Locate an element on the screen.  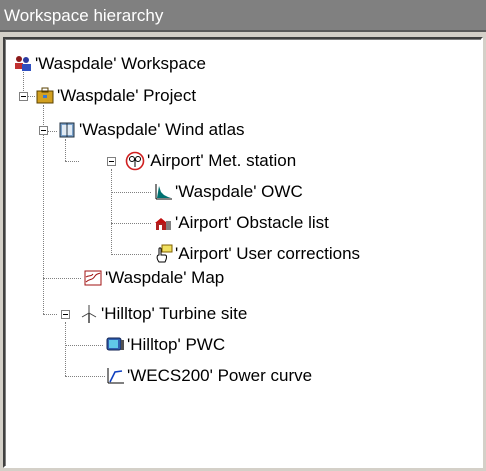
tree-node-wind-atlas: 'Waspdale' Wind atlas is located at coordinates (151, 130).